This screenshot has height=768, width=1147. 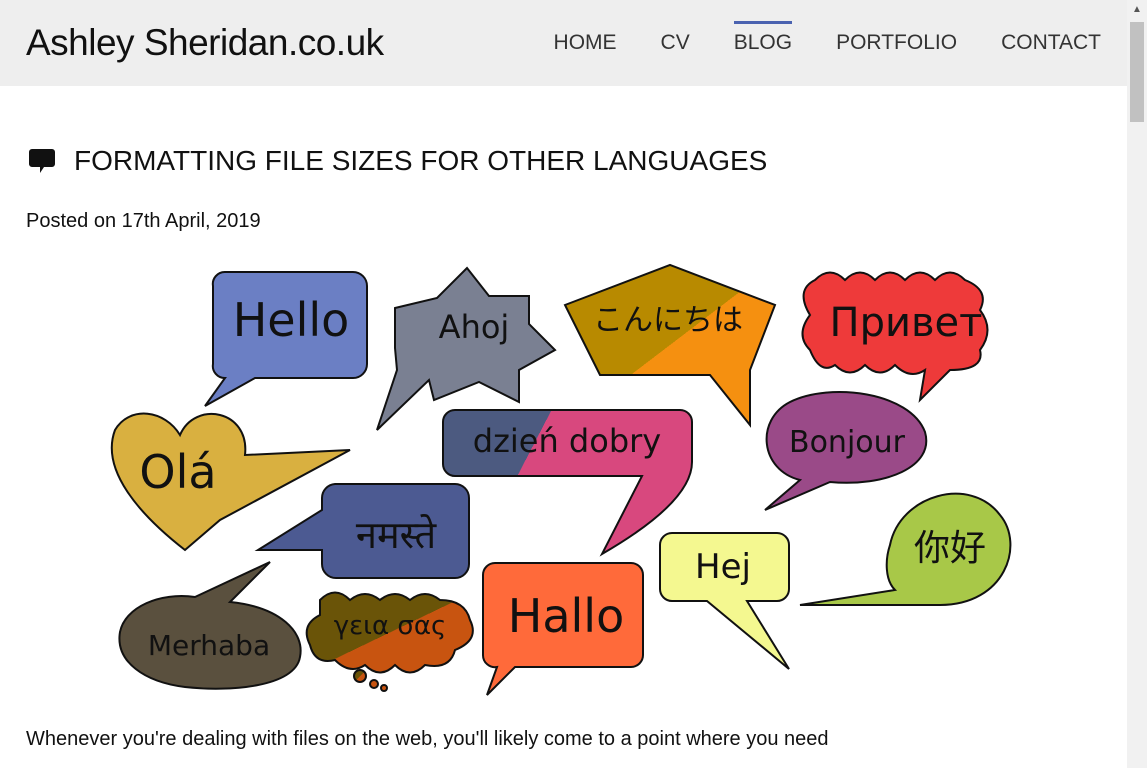 What do you see at coordinates (723, 567) in the screenshot?
I see `greeting-swedish: Hej` at bounding box center [723, 567].